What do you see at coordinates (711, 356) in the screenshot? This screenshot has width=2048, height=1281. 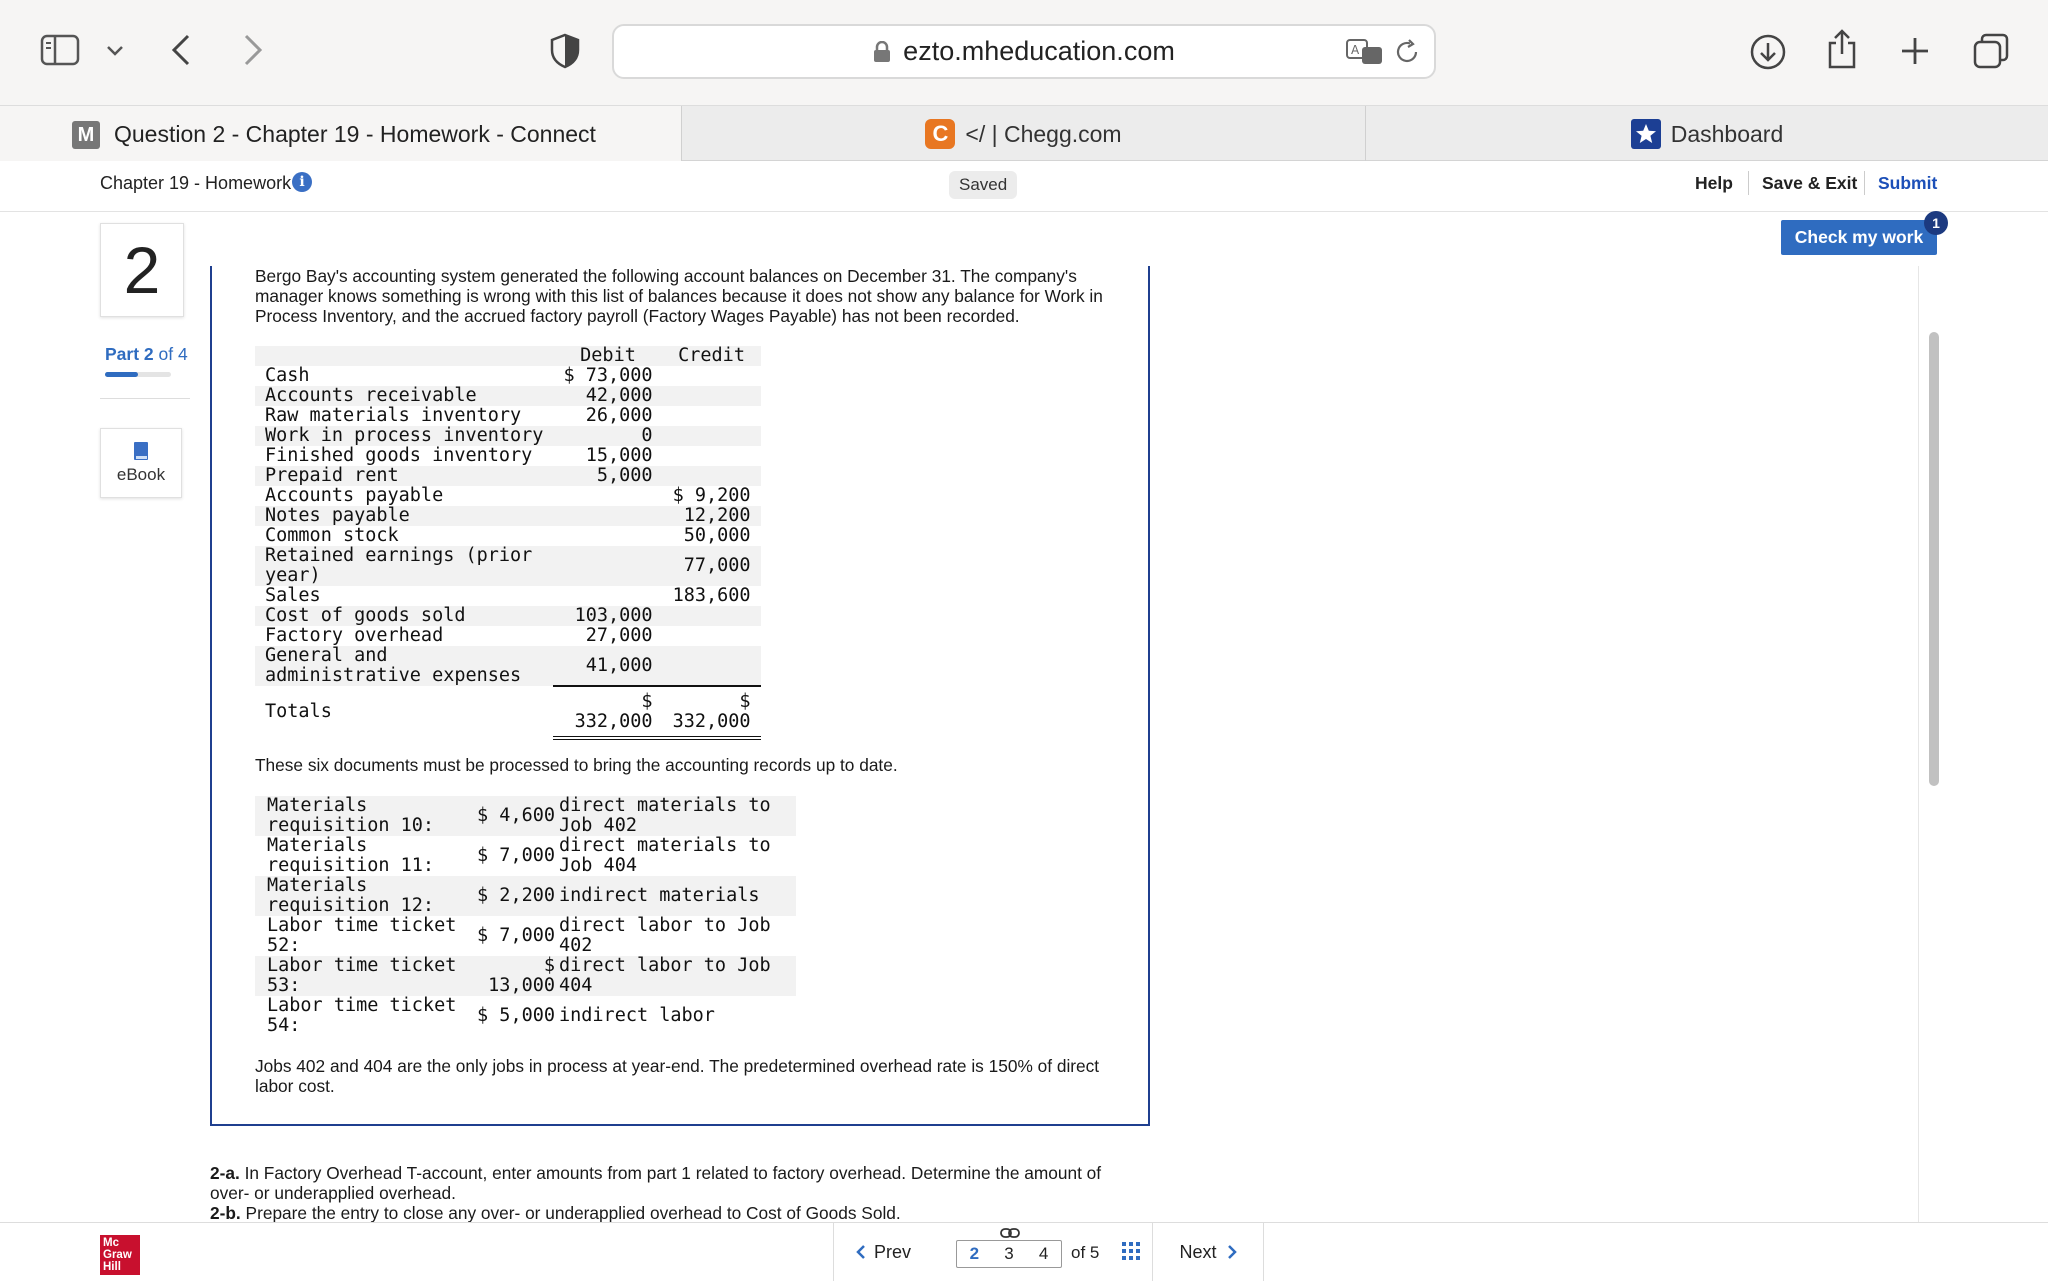 I see `credit-header: Credit` at bounding box center [711, 356].